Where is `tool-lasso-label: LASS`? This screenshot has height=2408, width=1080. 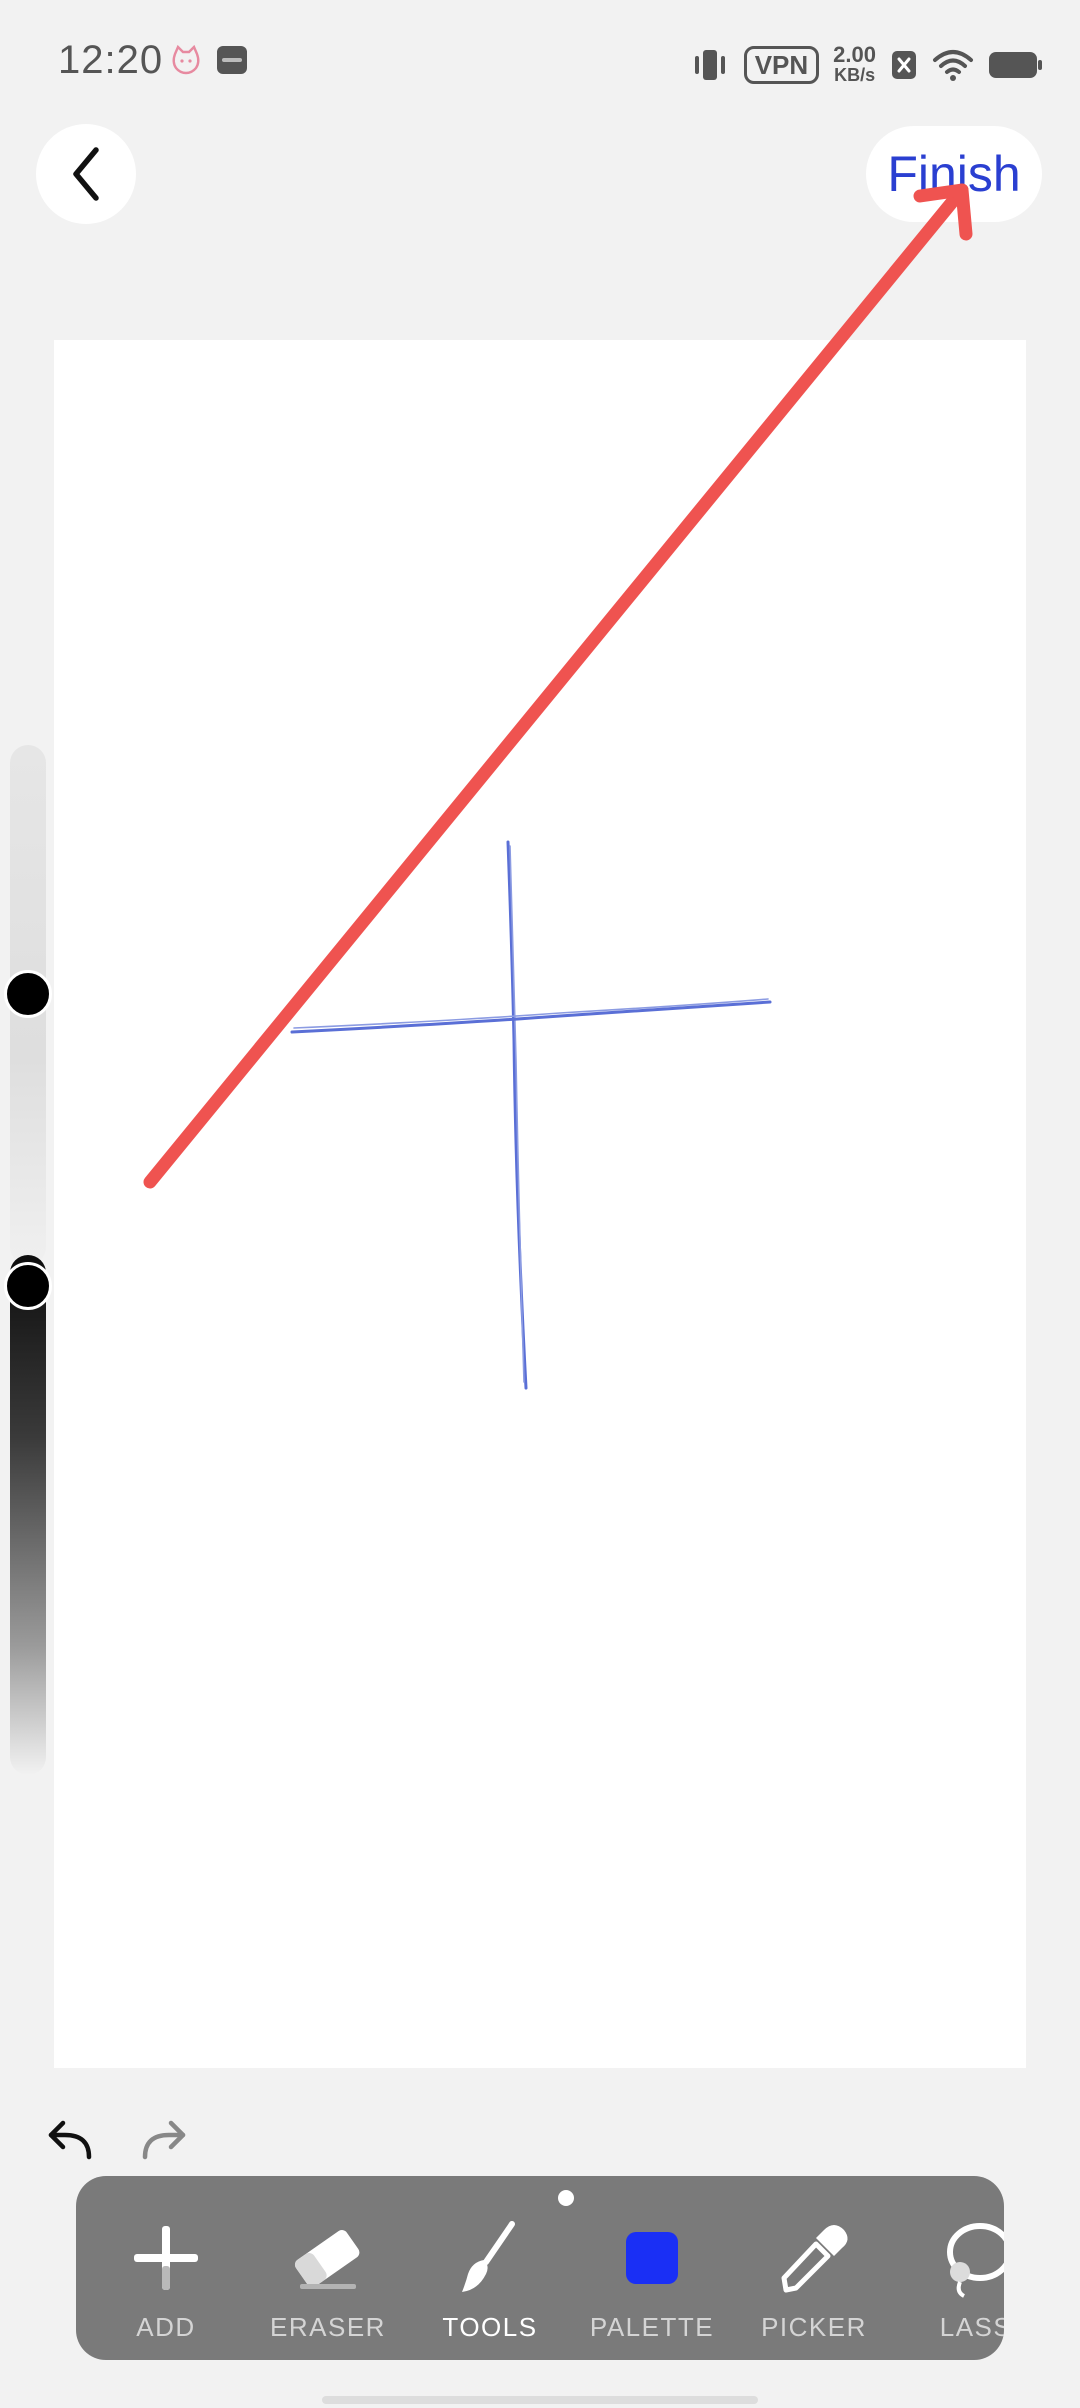 tool-lasso-label: LASS is located at coordinates (971, 2327).